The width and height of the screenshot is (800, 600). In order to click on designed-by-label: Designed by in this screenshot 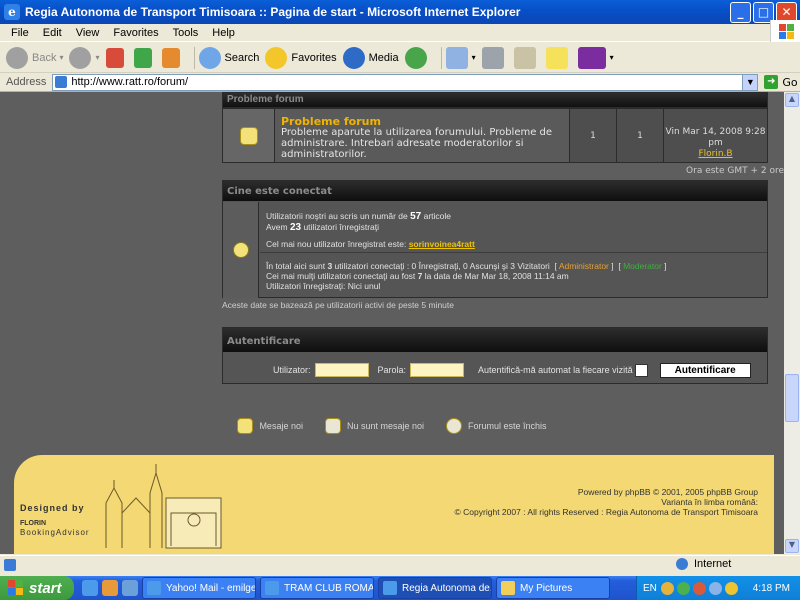, I will do `click(52, 508)`.